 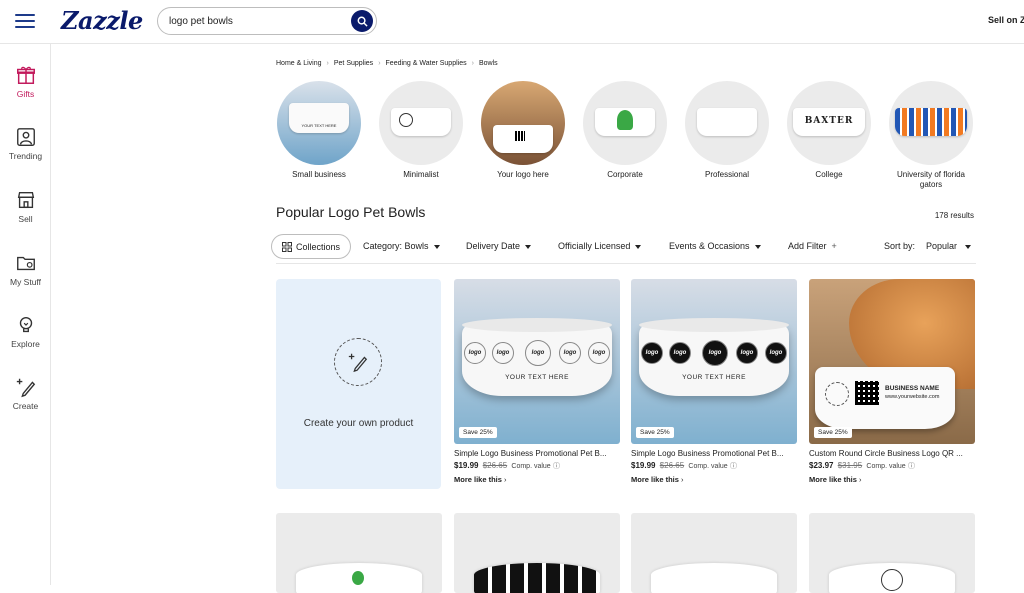 I want to click on rail-label: Create, so click(x=25, y=406).